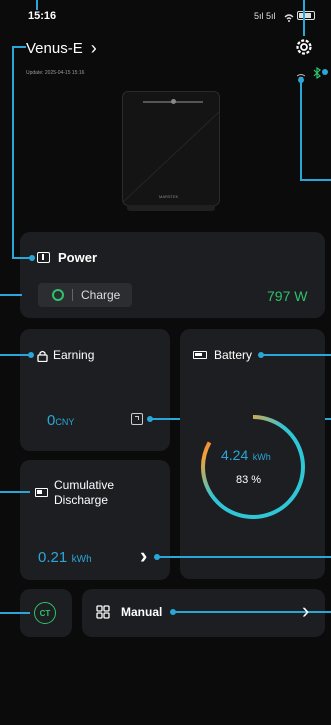 Image resolution: width=331 pixels, height=725 pixels. Describe the element at coordinates (74, 355) in the screenshot. I see `earning-title: Earning` at that location.